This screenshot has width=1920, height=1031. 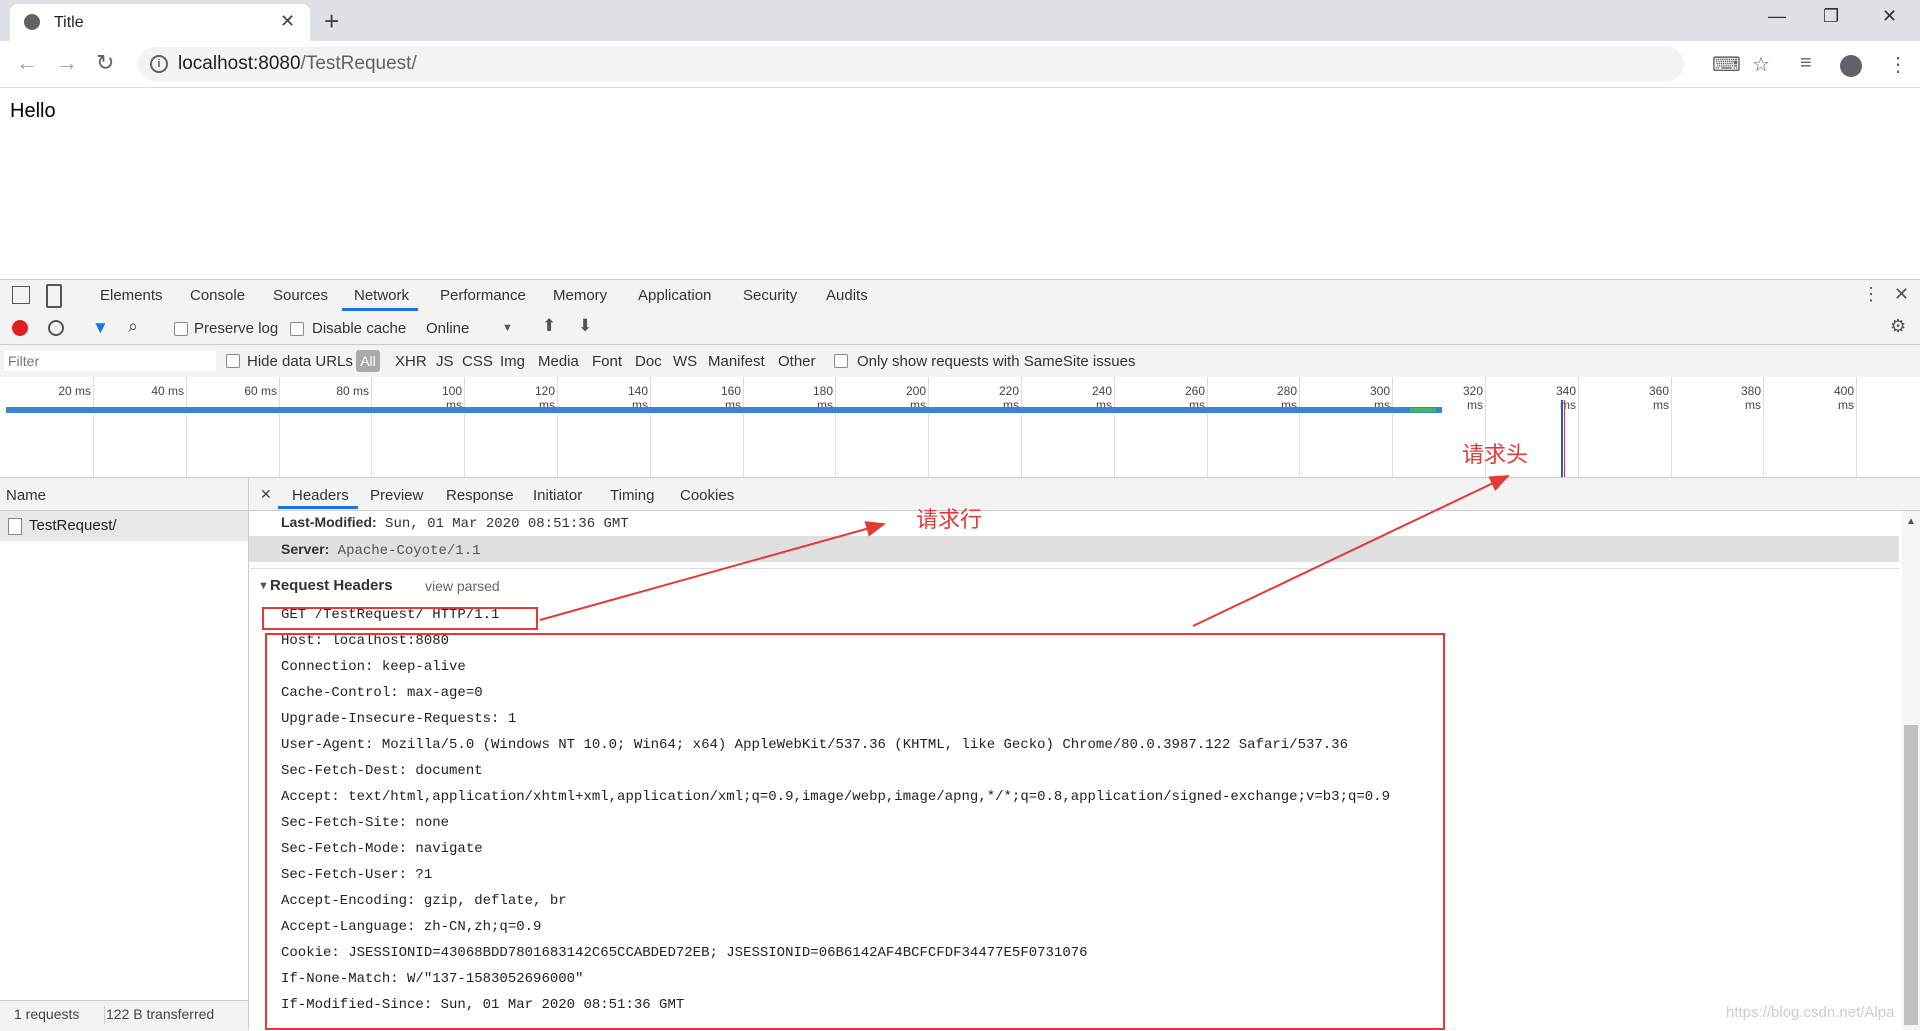 I want to click on watermark-text: https://blog.csdn.net/Alpa, so click(x=1810, y=1012).